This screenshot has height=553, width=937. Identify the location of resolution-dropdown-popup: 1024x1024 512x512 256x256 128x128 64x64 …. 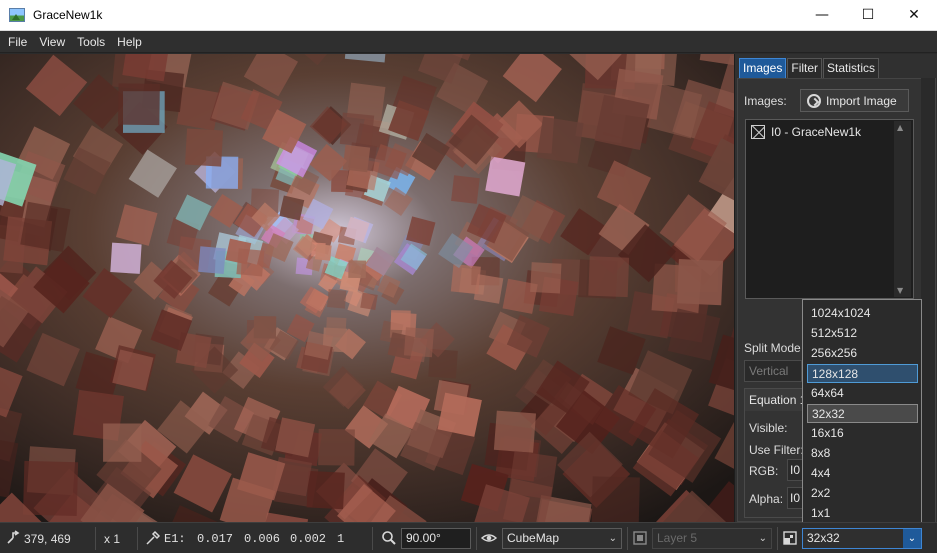
(862, 411).